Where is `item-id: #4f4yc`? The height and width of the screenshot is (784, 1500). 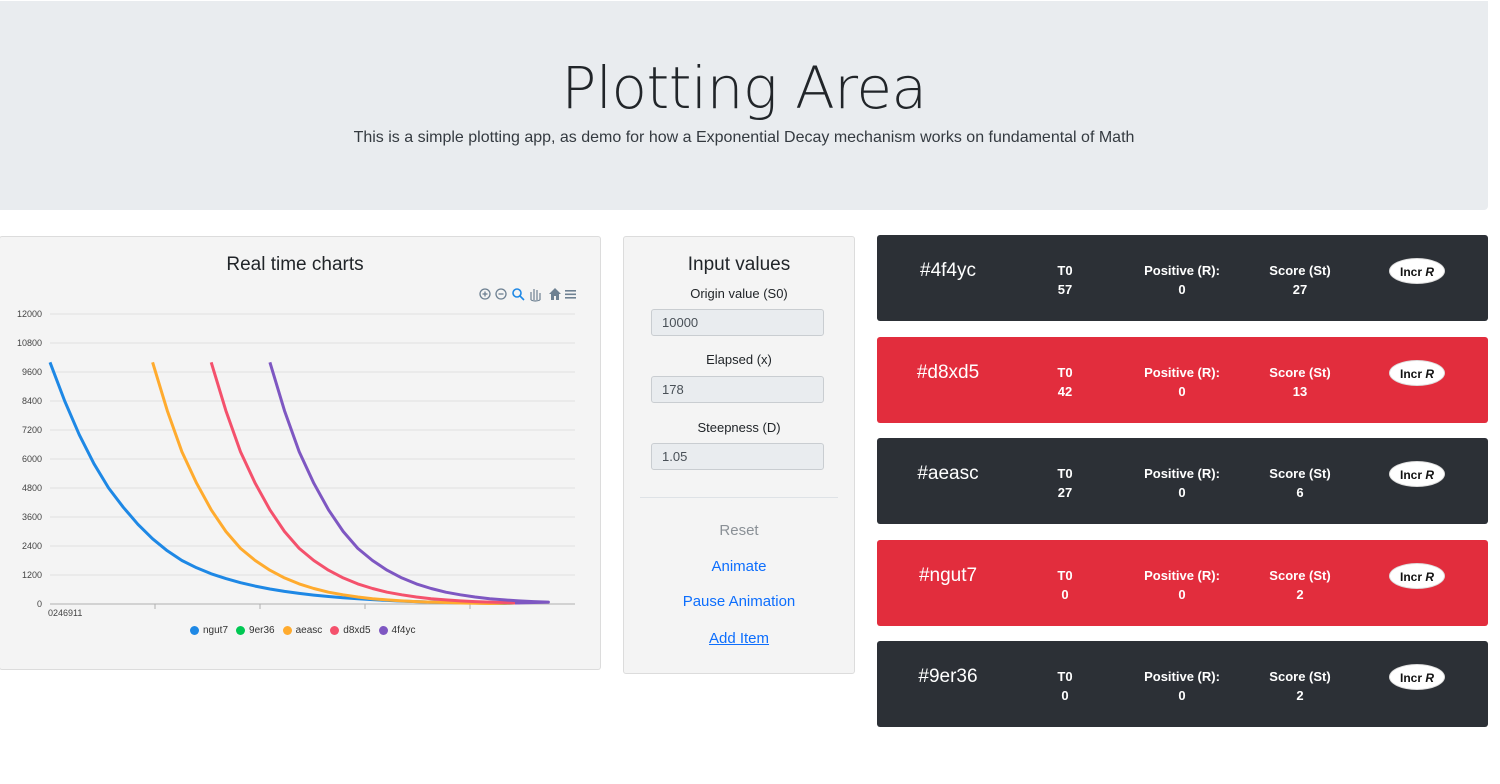 item-id: #4f4yc is located at coordinates (948, 270).